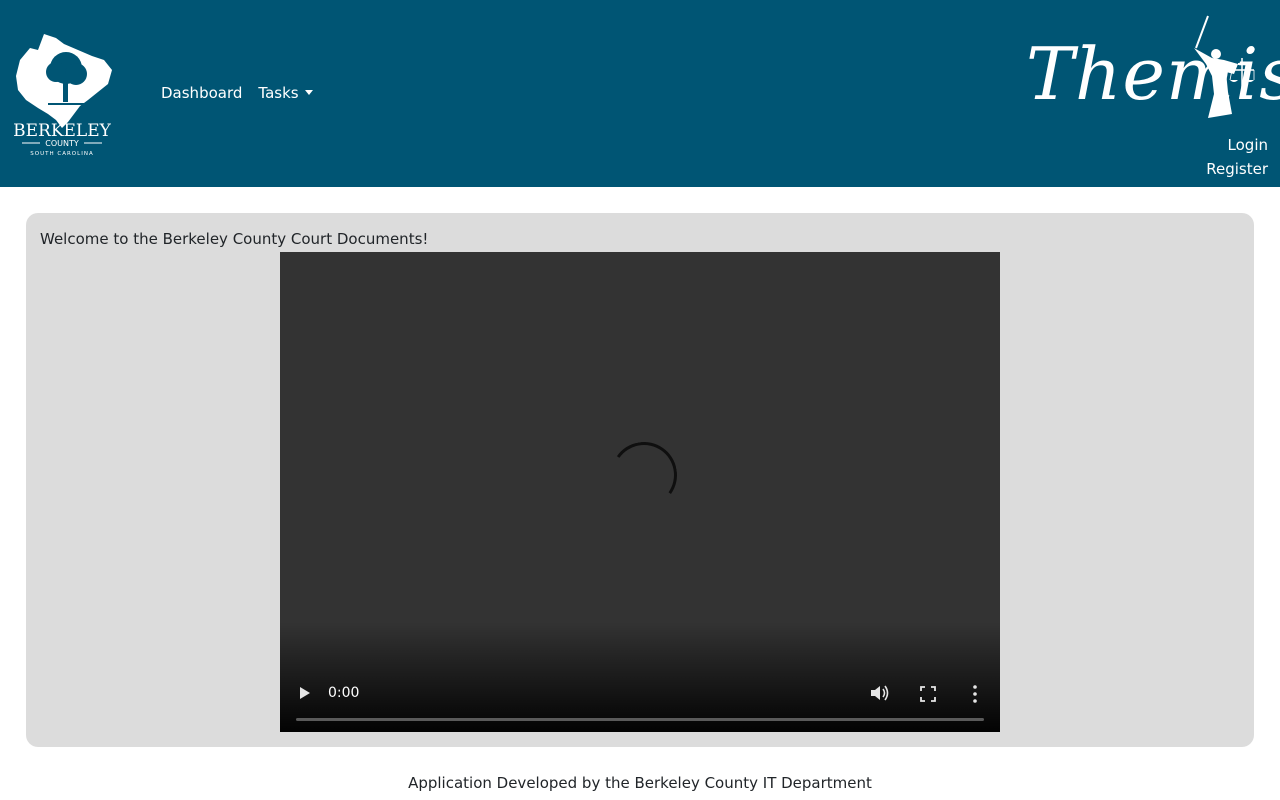 The width and height of the screenshot is (1280, 800). Describe the element at coordinates (975, 694) in the screenshot. I see `more-options-icon` at that location.